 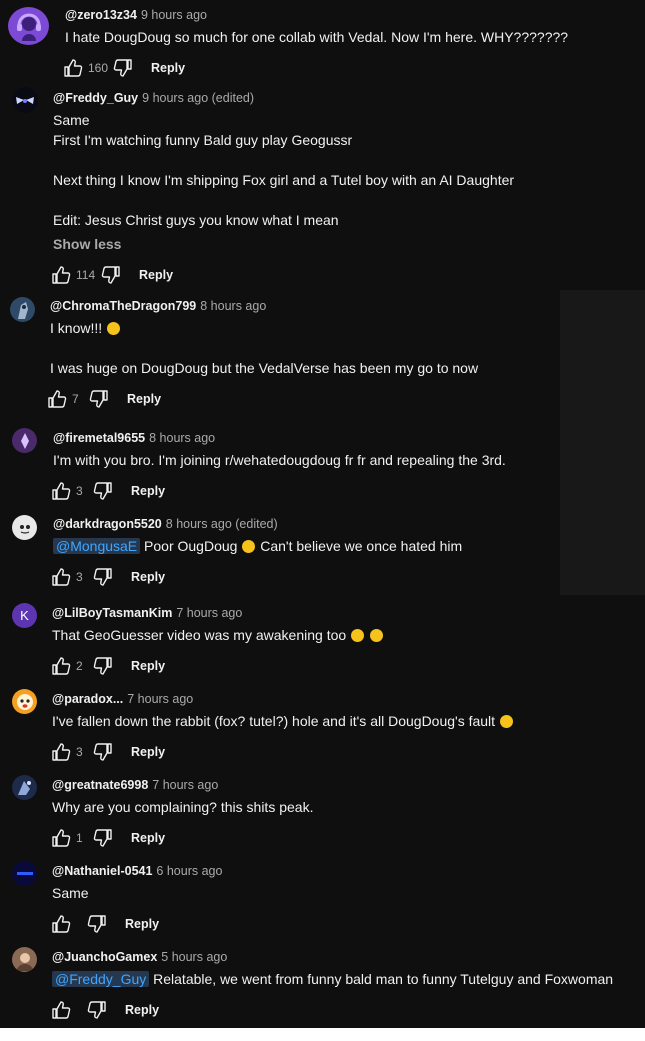 I want to click on comment-author: @zero13z34, so click(x=101, y=15).